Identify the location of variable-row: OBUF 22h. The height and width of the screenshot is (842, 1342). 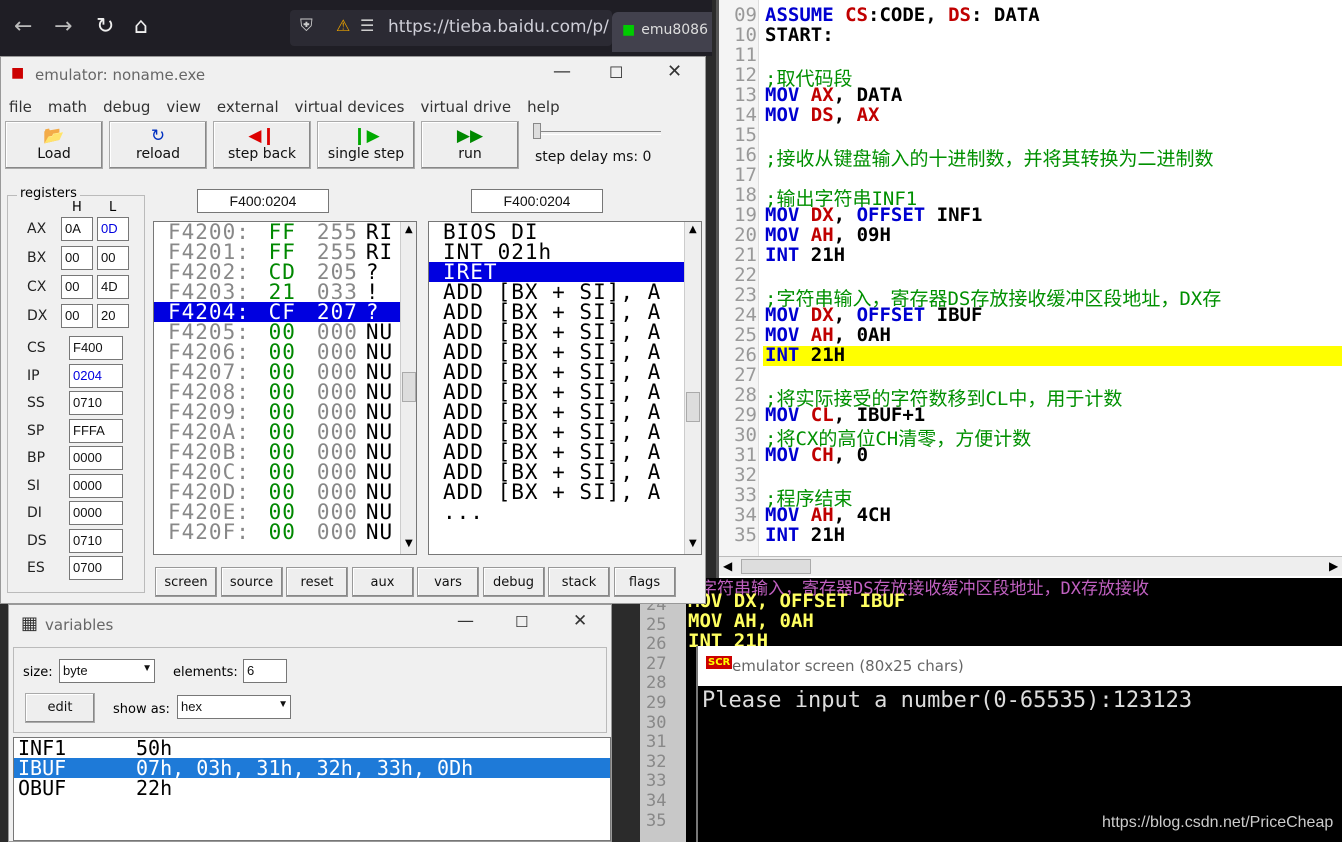
(312, 788).